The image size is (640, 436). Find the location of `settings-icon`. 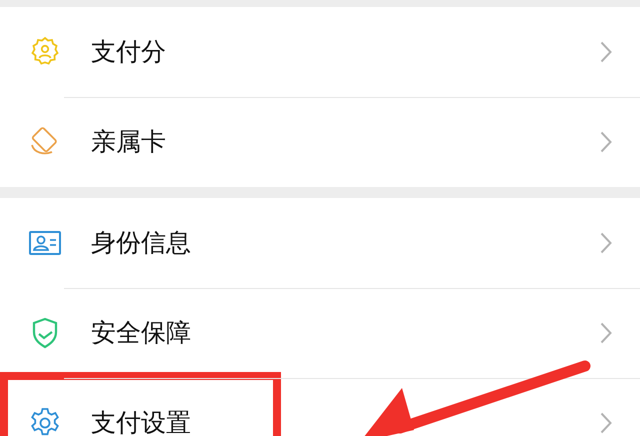

settings-icon is located at coordinates (45, 421).